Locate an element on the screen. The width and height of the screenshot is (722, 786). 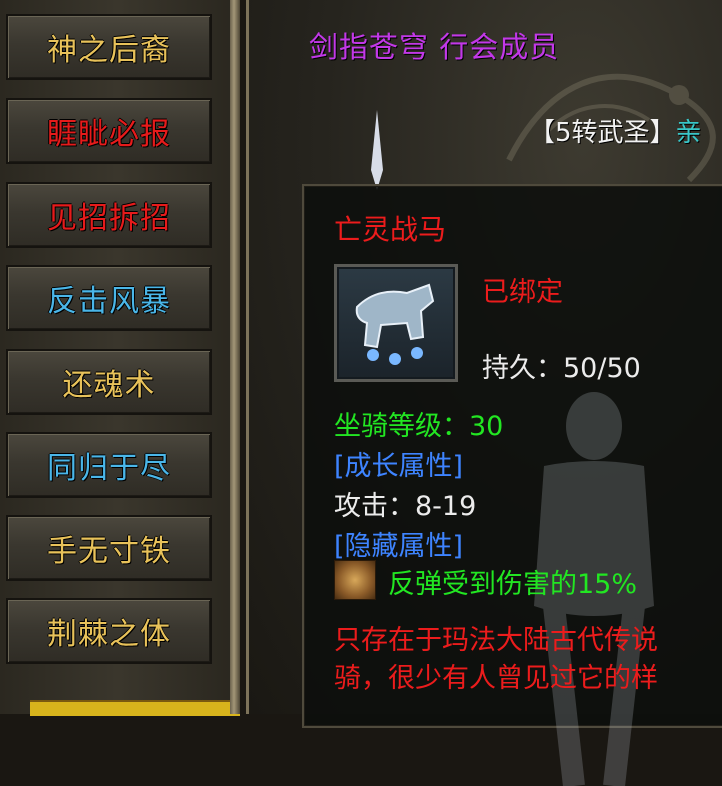
hidden-attributes-header: [隐藏属性] is located at coordinates (399, 546).